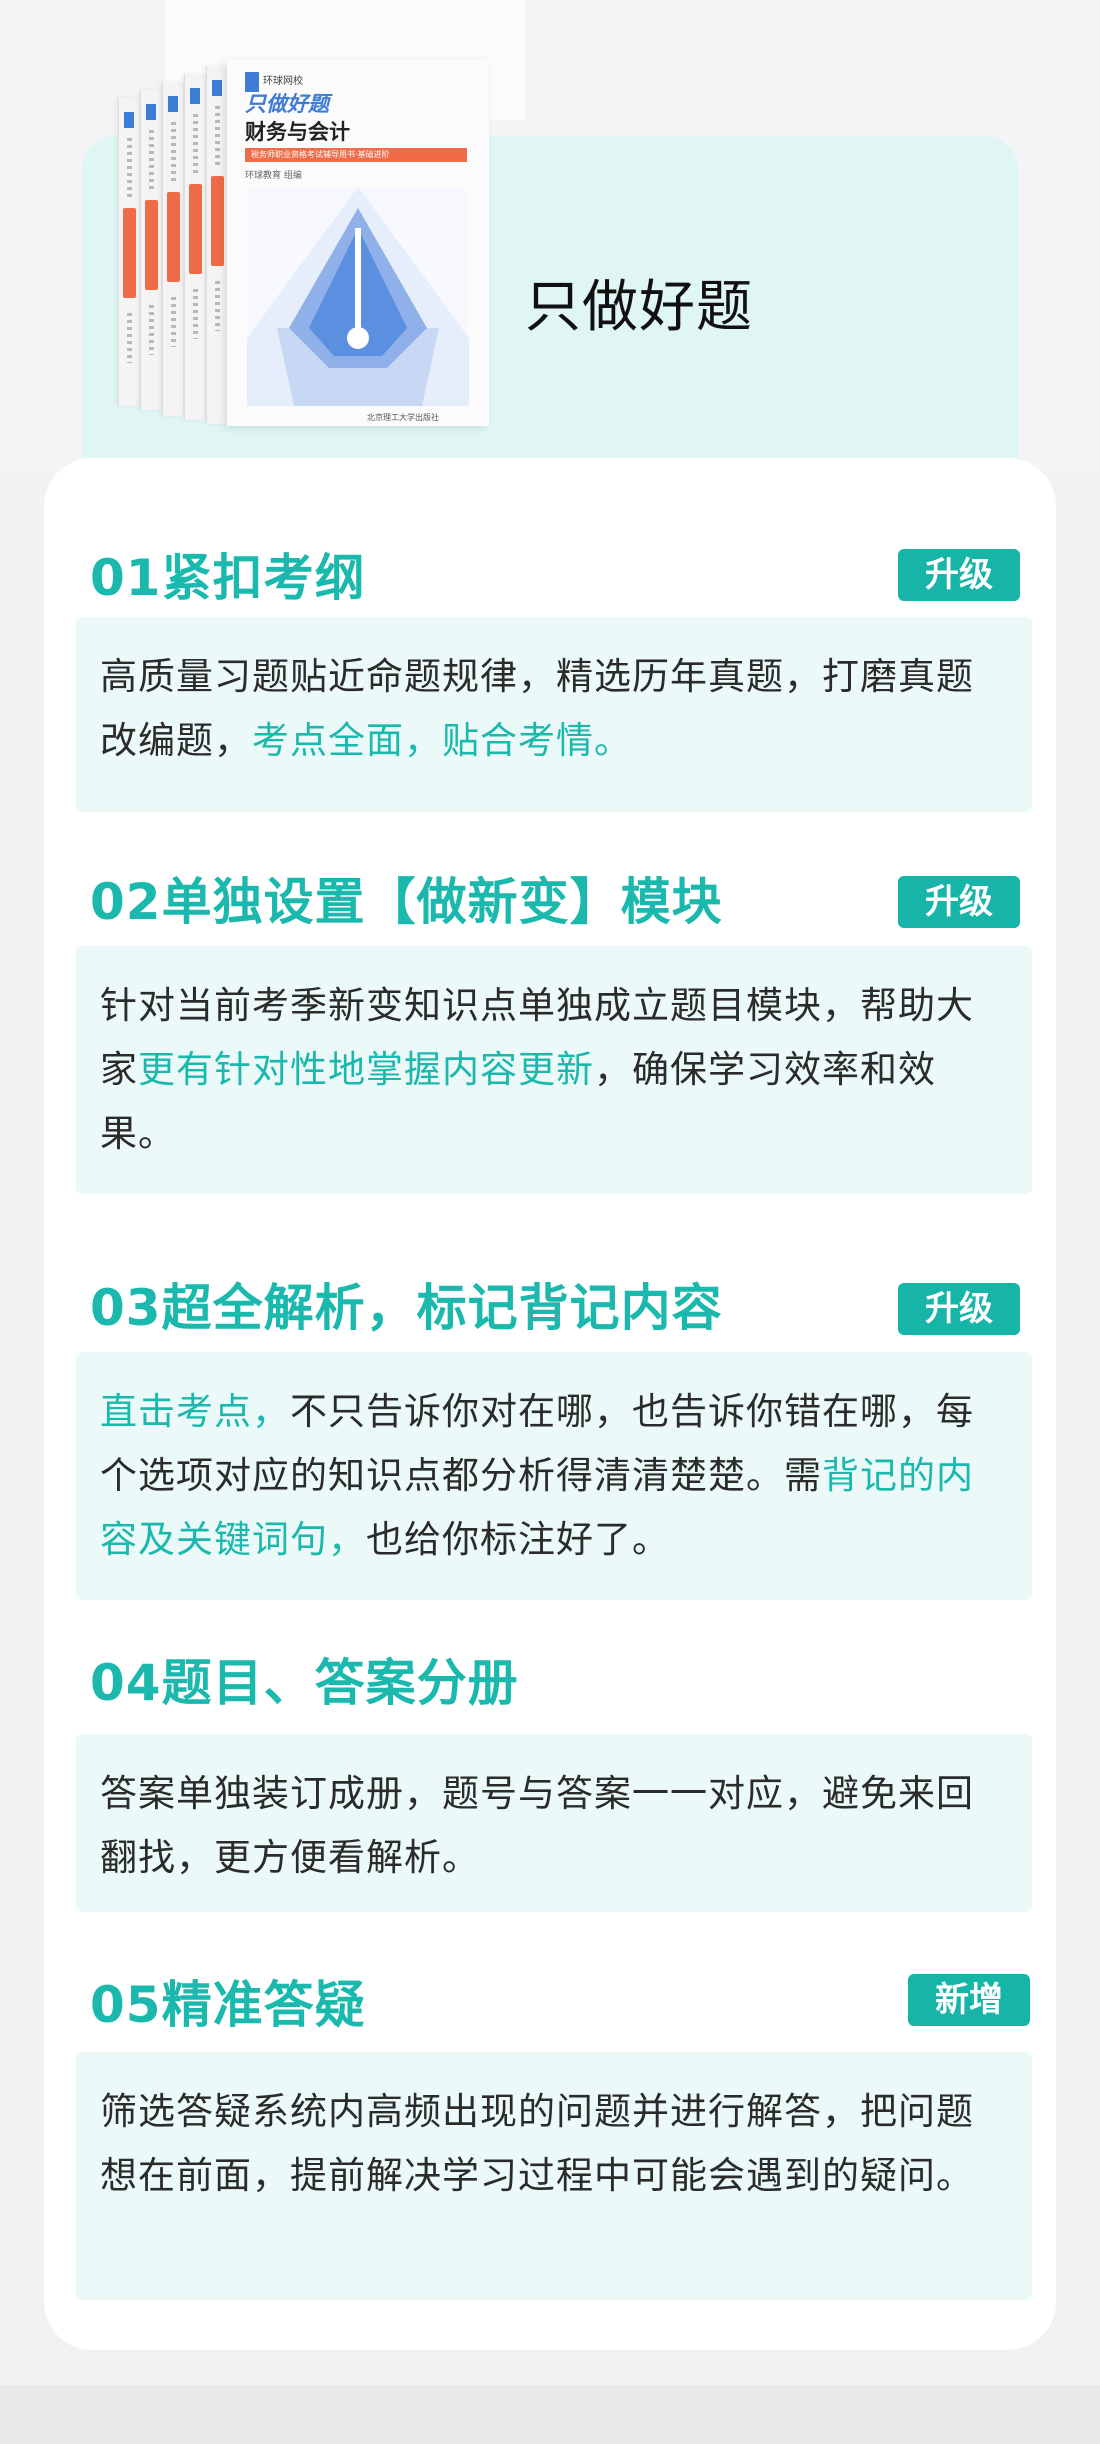 This screenshot has height=2444, width=1100. Describe the element at coordinates (537, 1825) in the screenshot. I see `description-text: 答案单独装订成册，题号与答案一一对应，避免来回翻找，更方便看解析。` at that location.